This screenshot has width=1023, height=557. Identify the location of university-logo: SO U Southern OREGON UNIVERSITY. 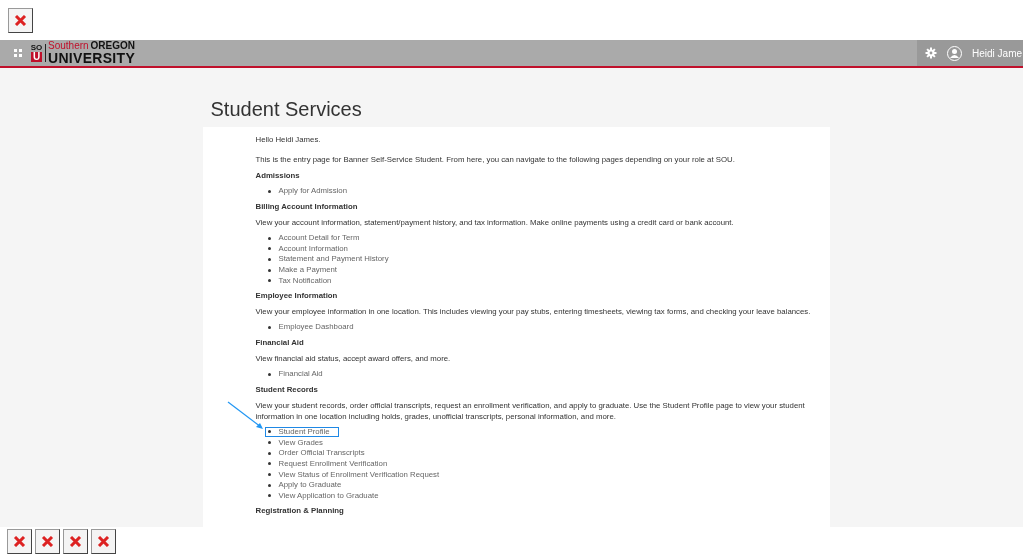
(83, 53).